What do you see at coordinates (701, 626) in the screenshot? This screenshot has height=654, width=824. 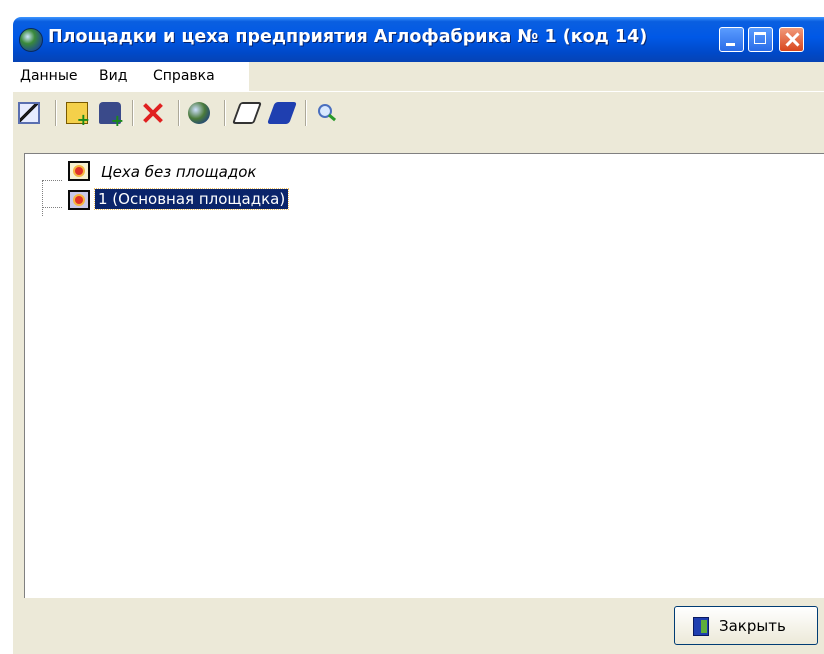 I see `exit-door-icon` at bounding box center [701, 626].